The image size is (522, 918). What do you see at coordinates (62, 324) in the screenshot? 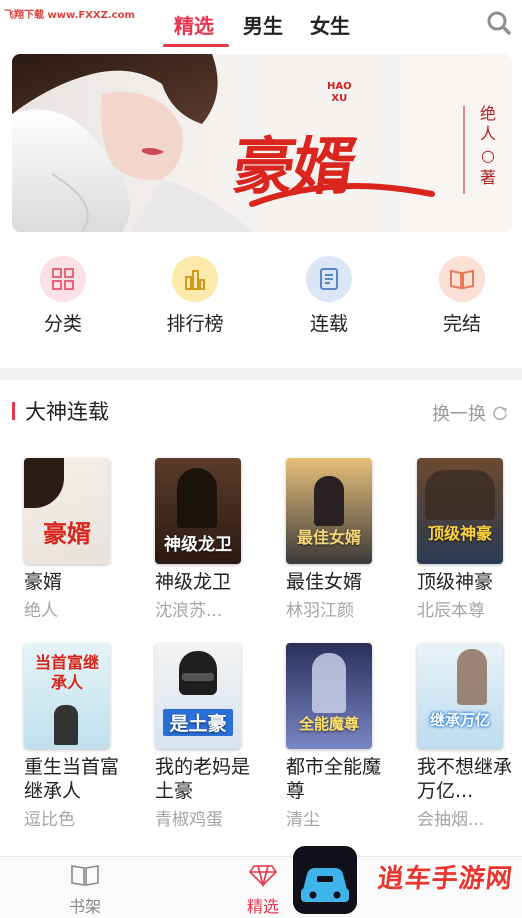
I see `category-label: 分类` at bounding box center [62, 324].